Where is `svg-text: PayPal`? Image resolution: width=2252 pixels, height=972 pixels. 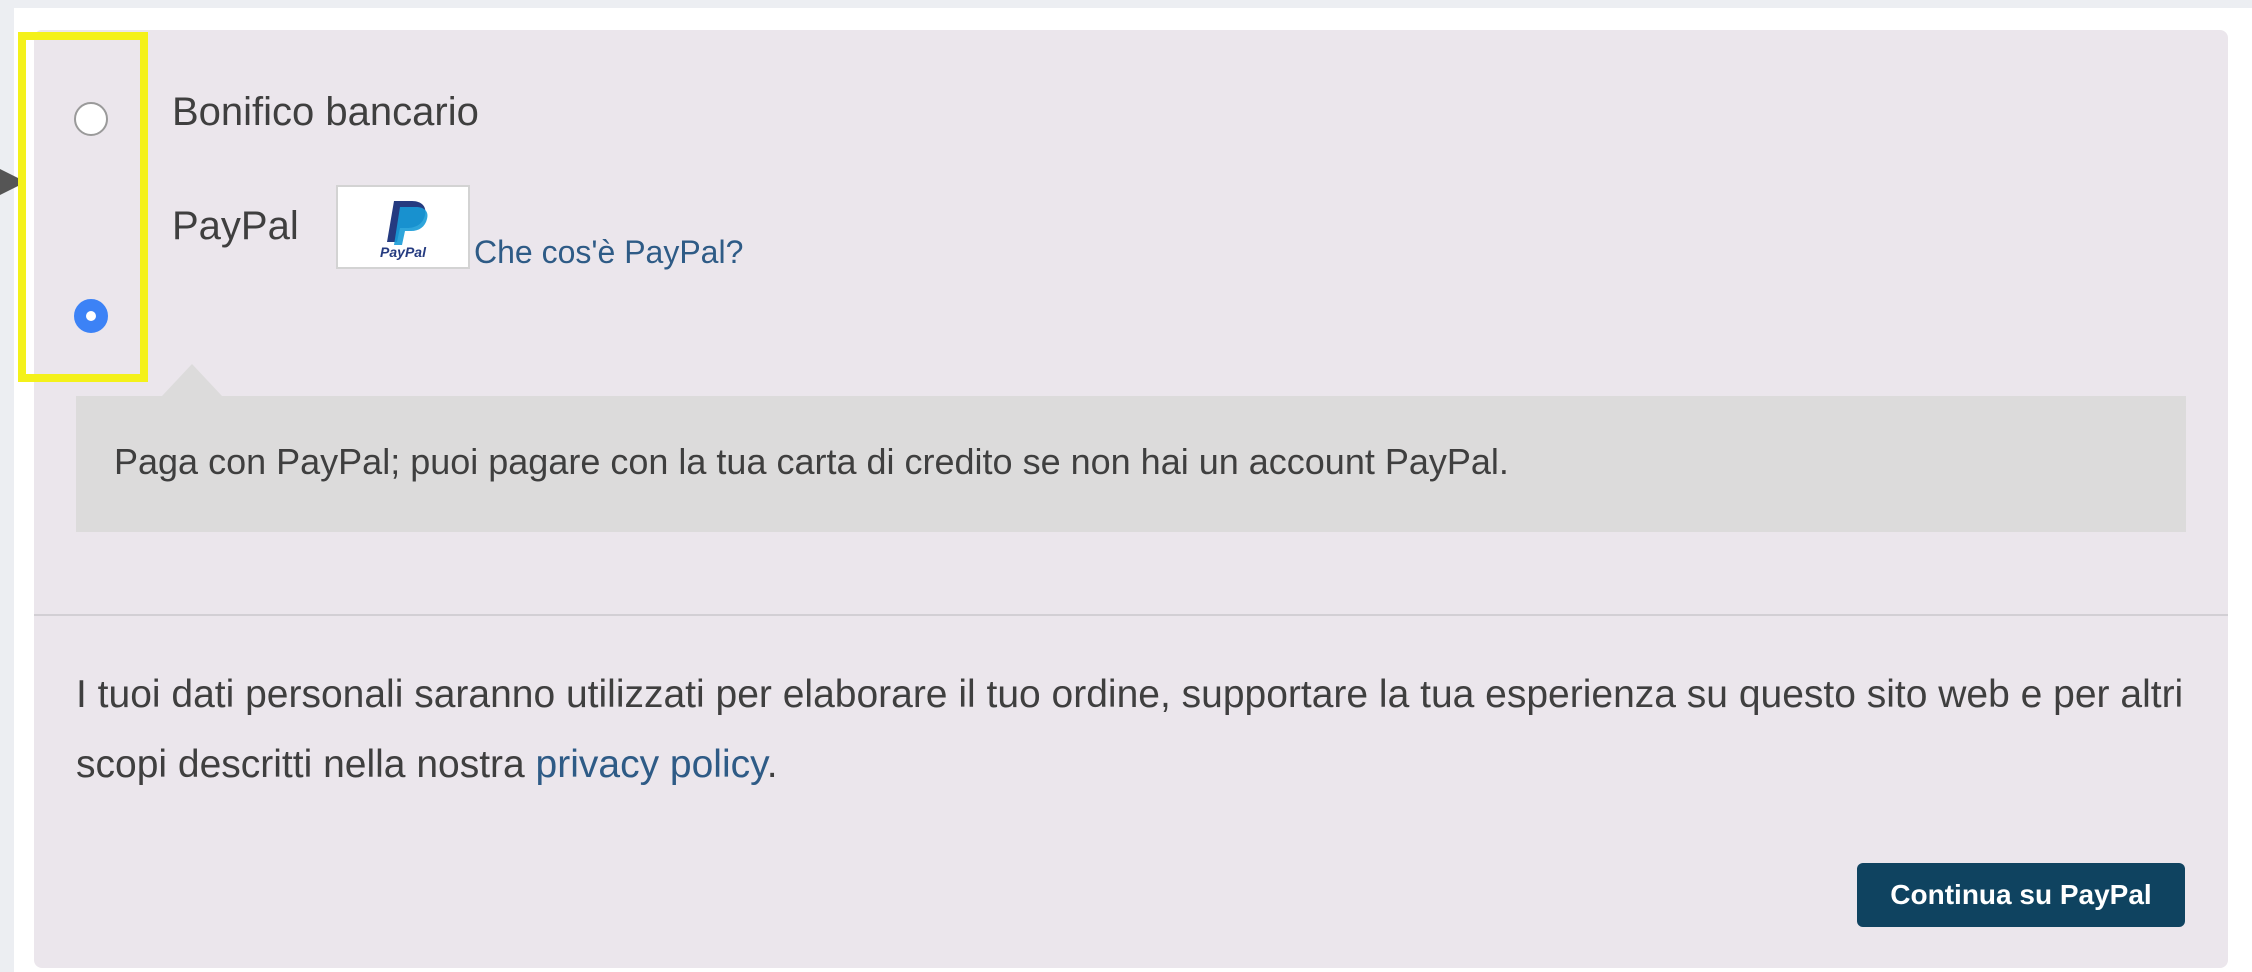 svg-text: PayPal is located at coordinates (403, 252).